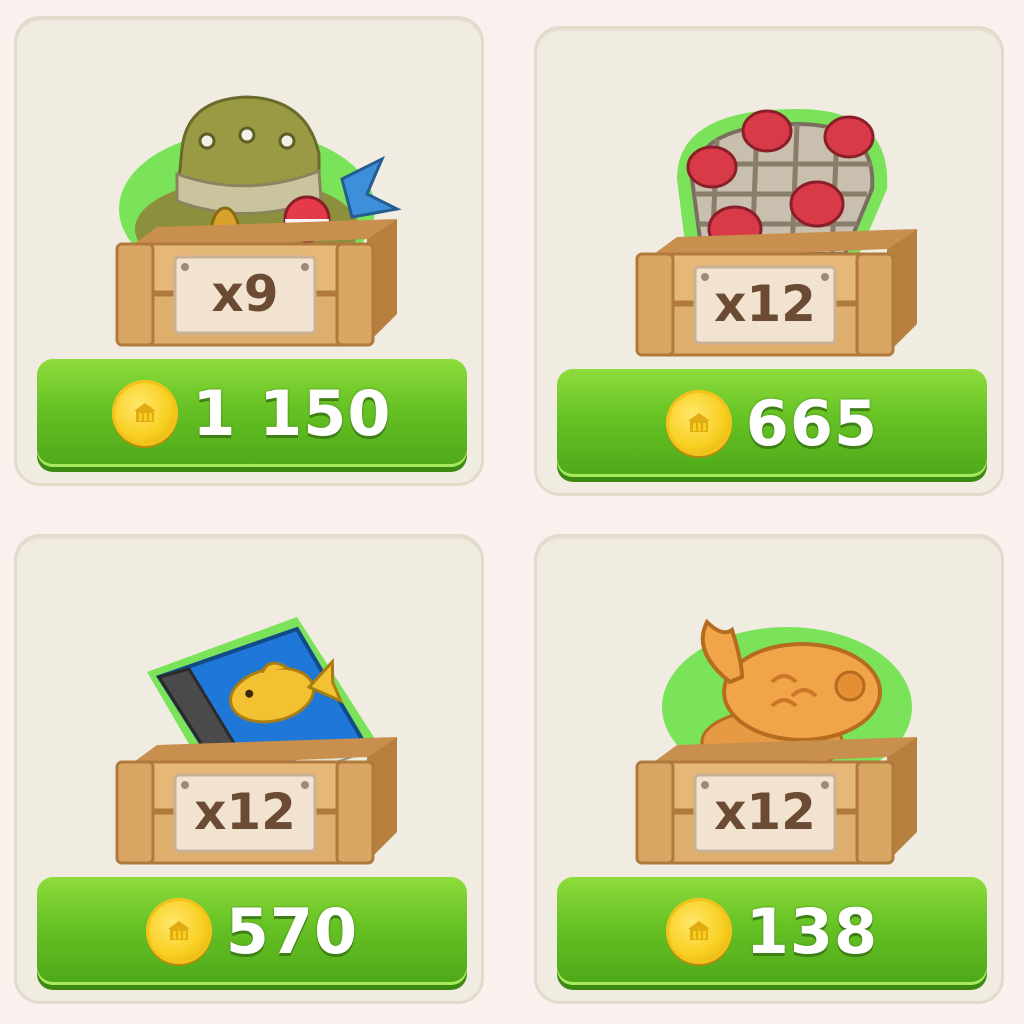 The width and height of the screenshot is (1024, 1024). I want to click on buy-button: 138, so click(772, 931).